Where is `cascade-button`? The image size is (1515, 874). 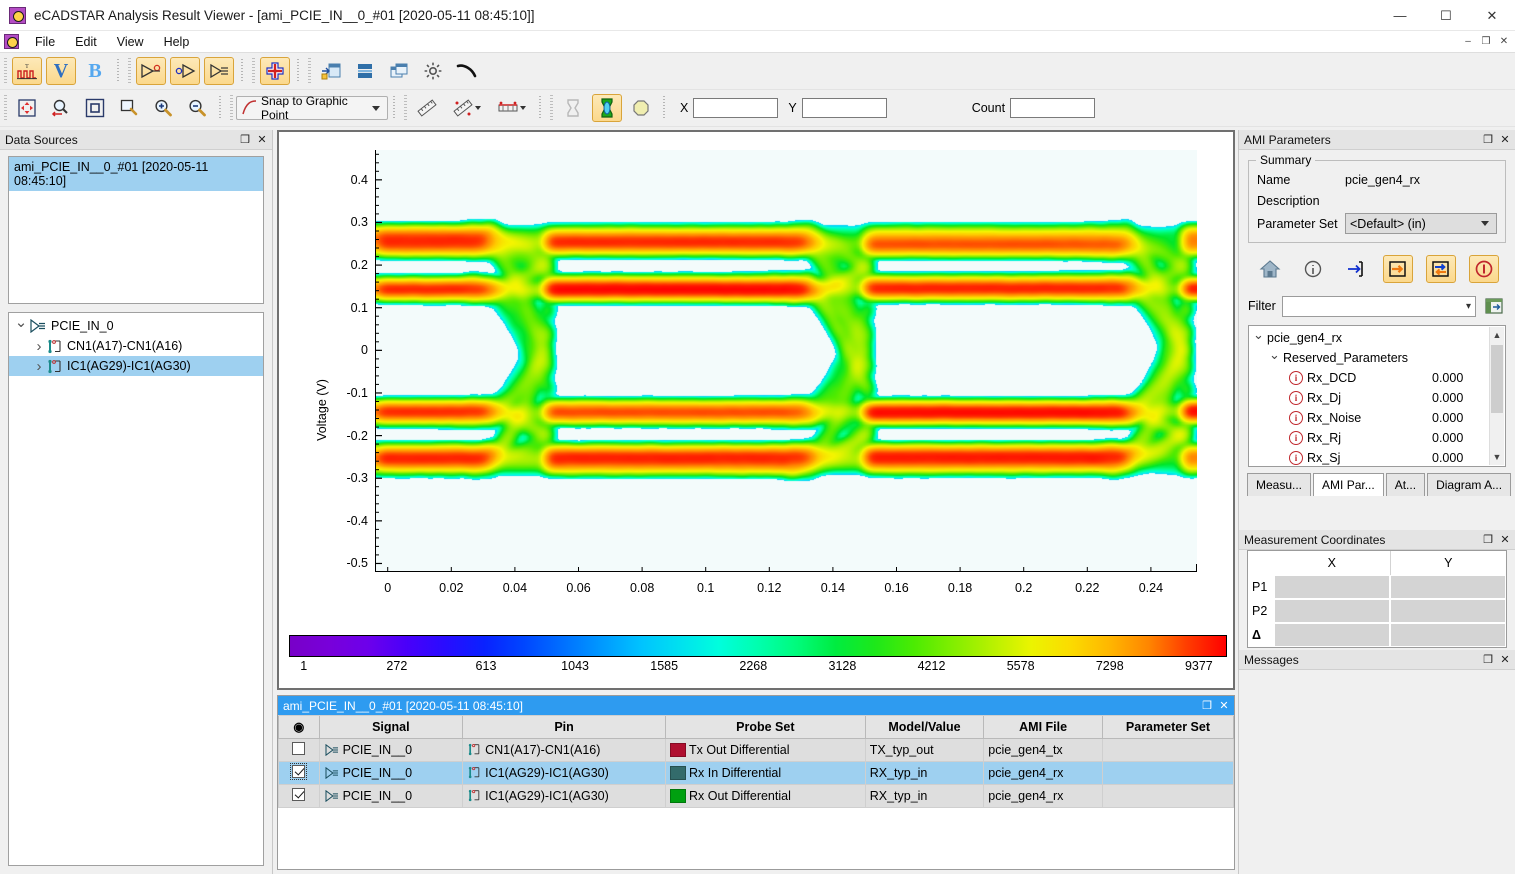
cascade-button is located at coordinates (399, 71).